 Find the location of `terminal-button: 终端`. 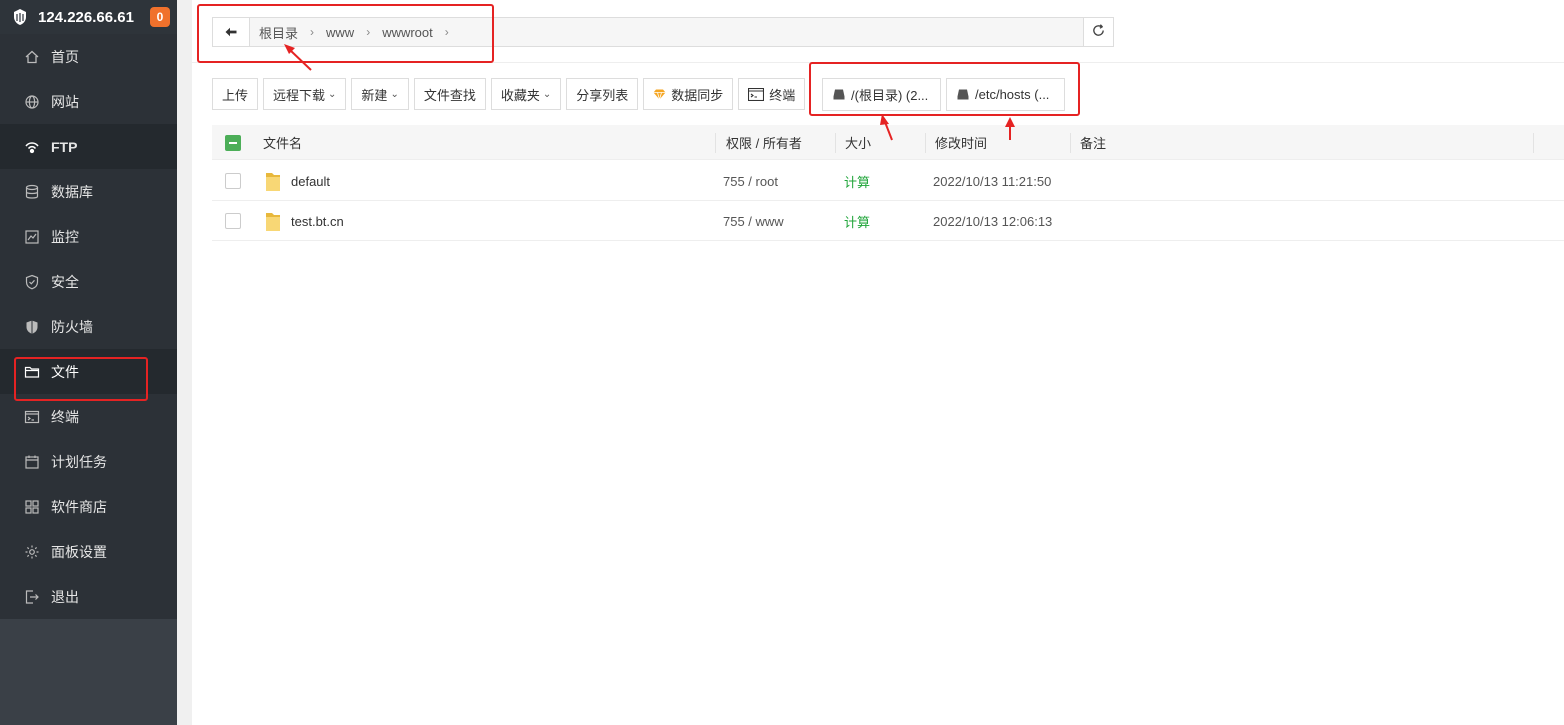

terminal-button: 终端 is located at coordinates (772, 94).